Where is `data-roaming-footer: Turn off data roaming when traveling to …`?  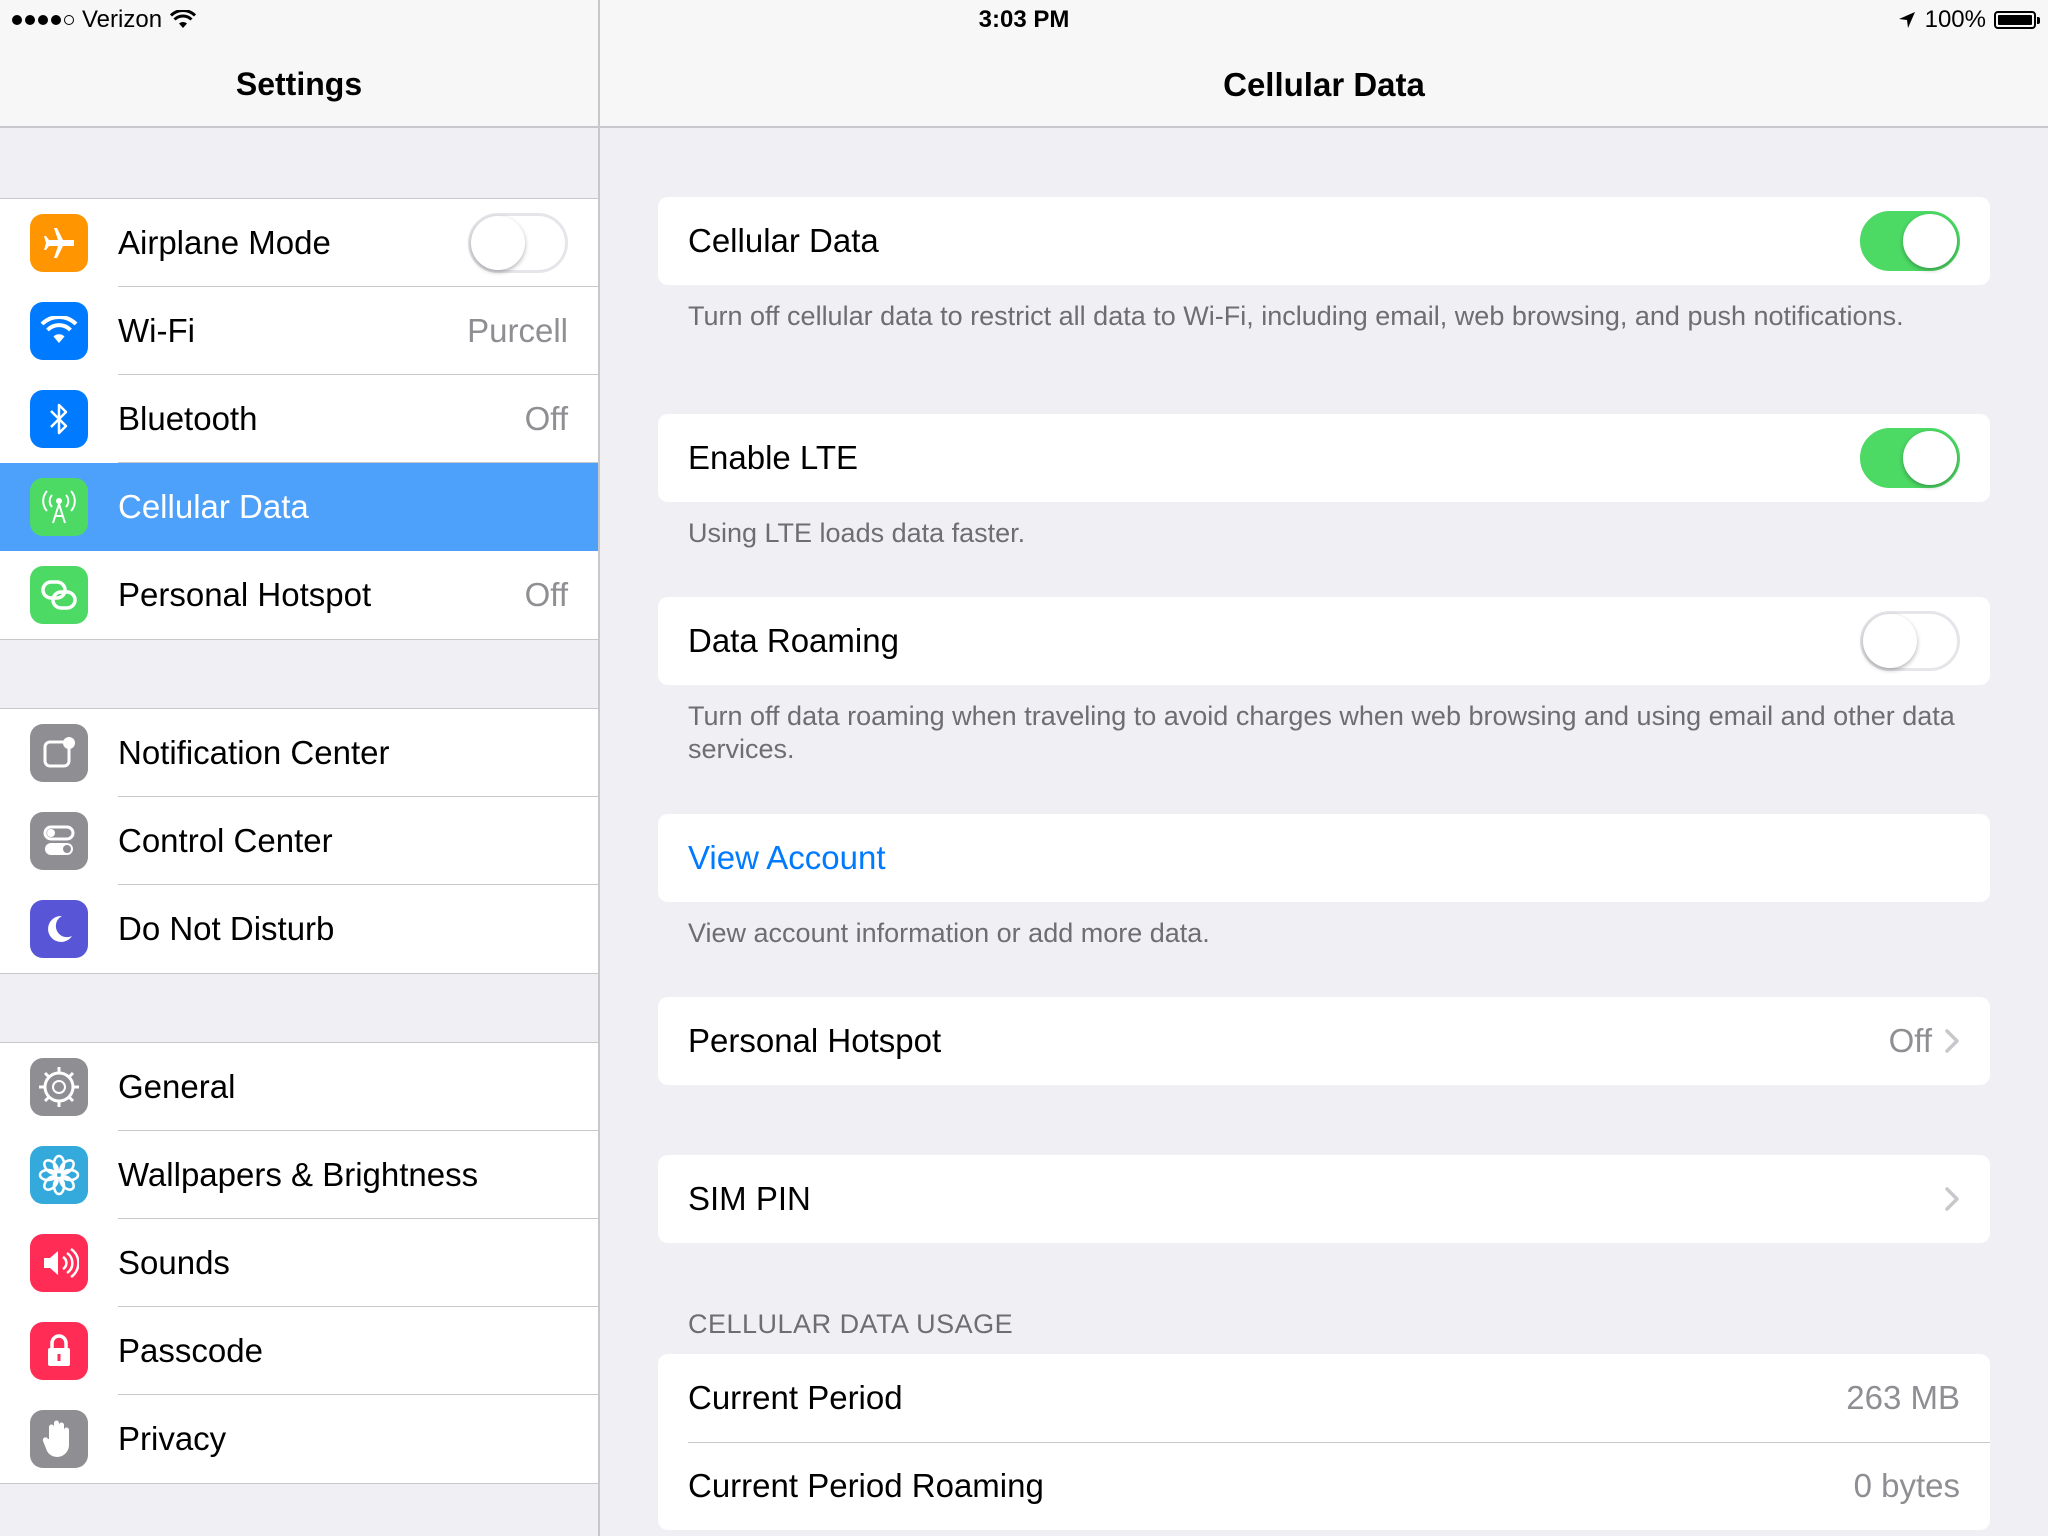
data-roaming-footer: Turn off data roaming when traveling to … is located at coordinates (1323, 733).